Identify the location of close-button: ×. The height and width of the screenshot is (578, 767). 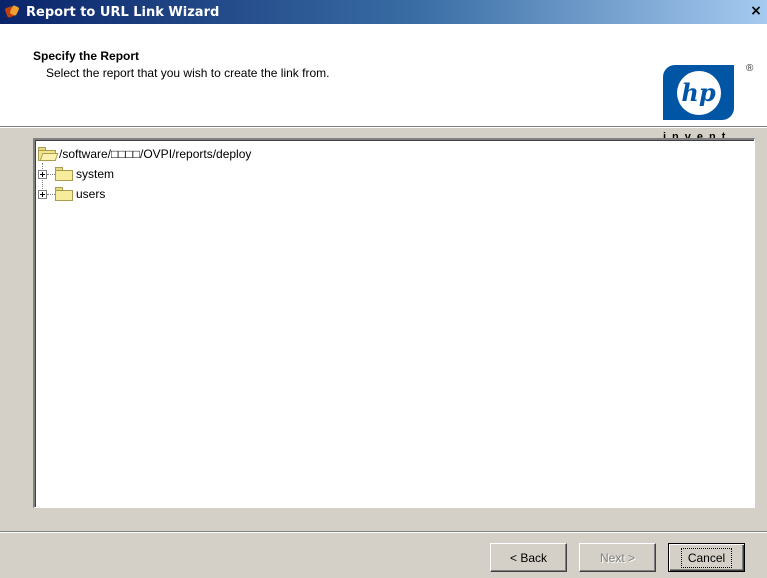
(756, 11).